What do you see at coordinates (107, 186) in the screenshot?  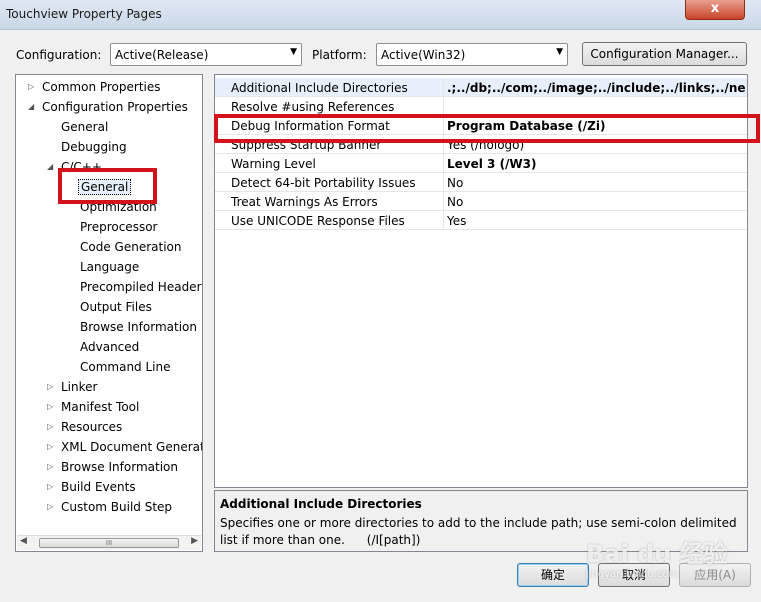 I see `red-highlight-box-tree` at bounding box center [107, 186].